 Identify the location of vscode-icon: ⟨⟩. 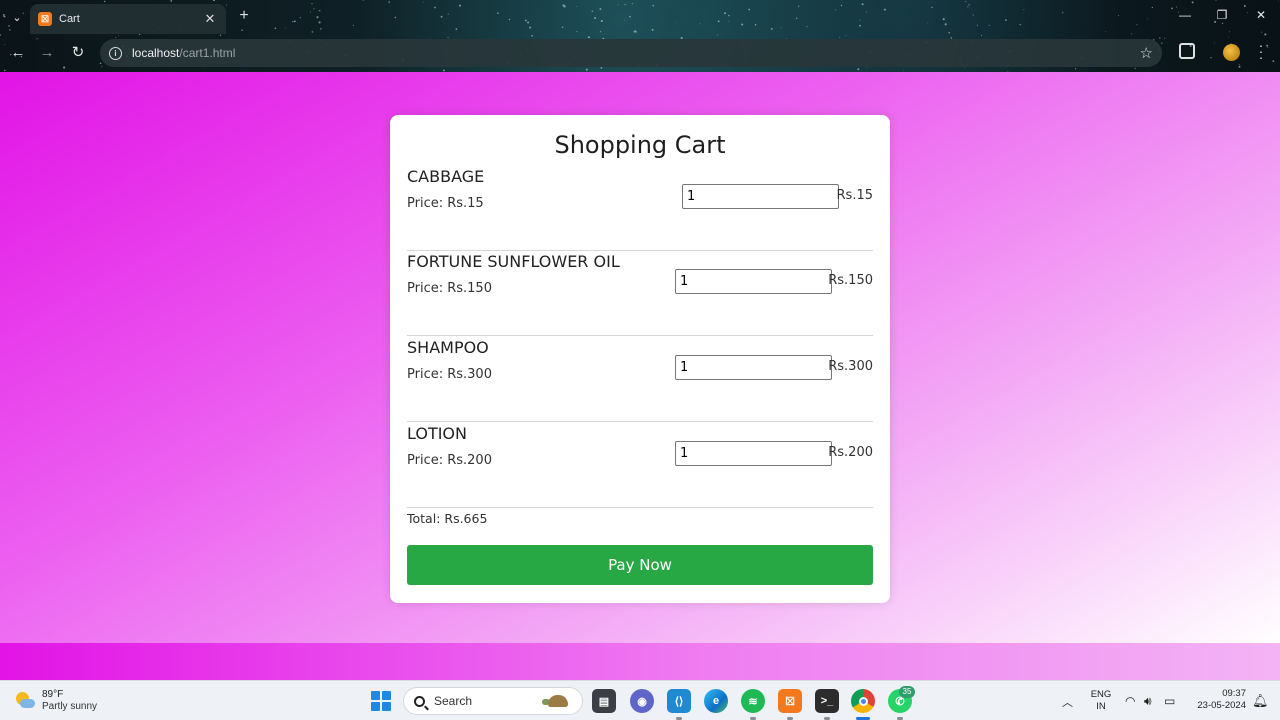
(679, 701).